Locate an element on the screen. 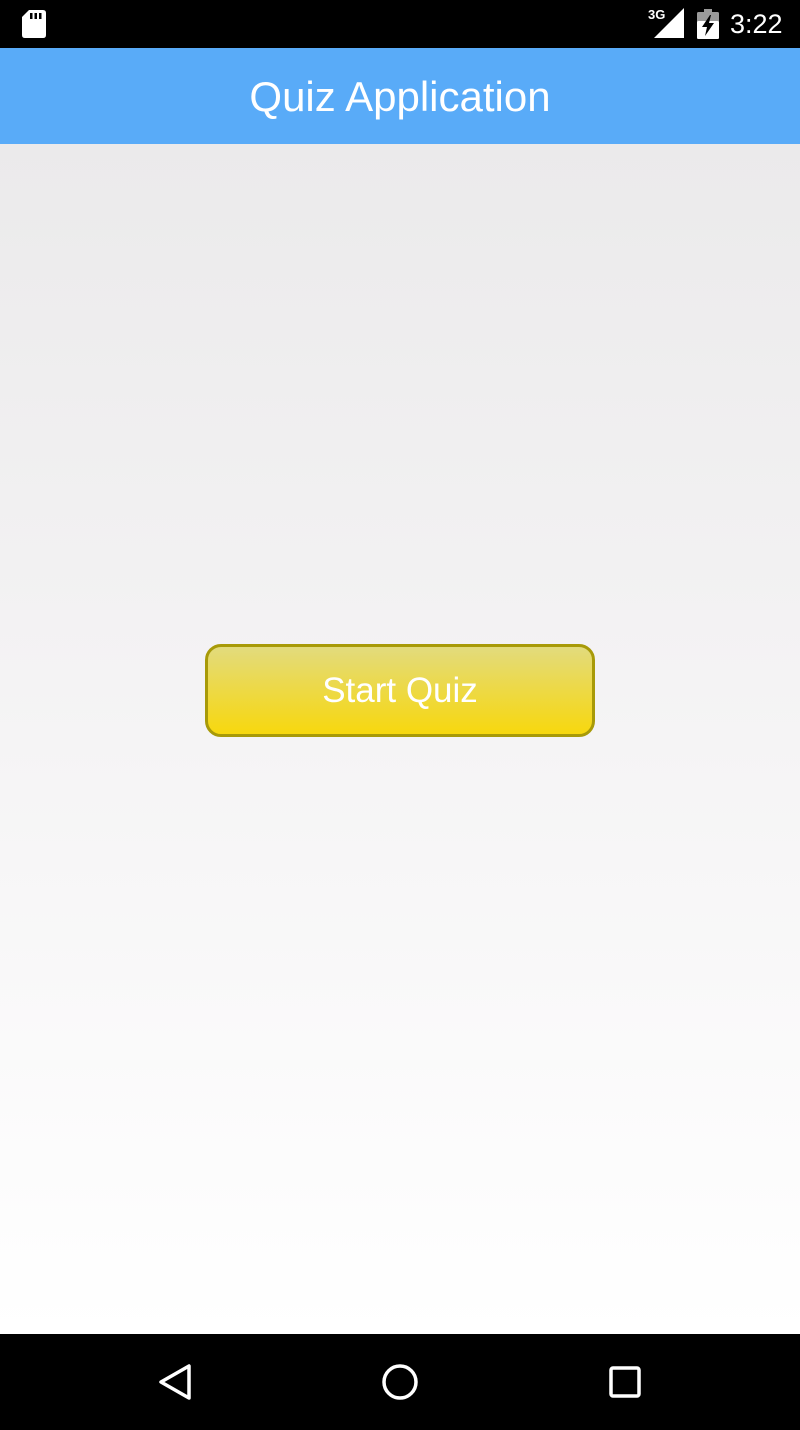  status-bar: 3G 3:22 is located at coordinates (400, 24).